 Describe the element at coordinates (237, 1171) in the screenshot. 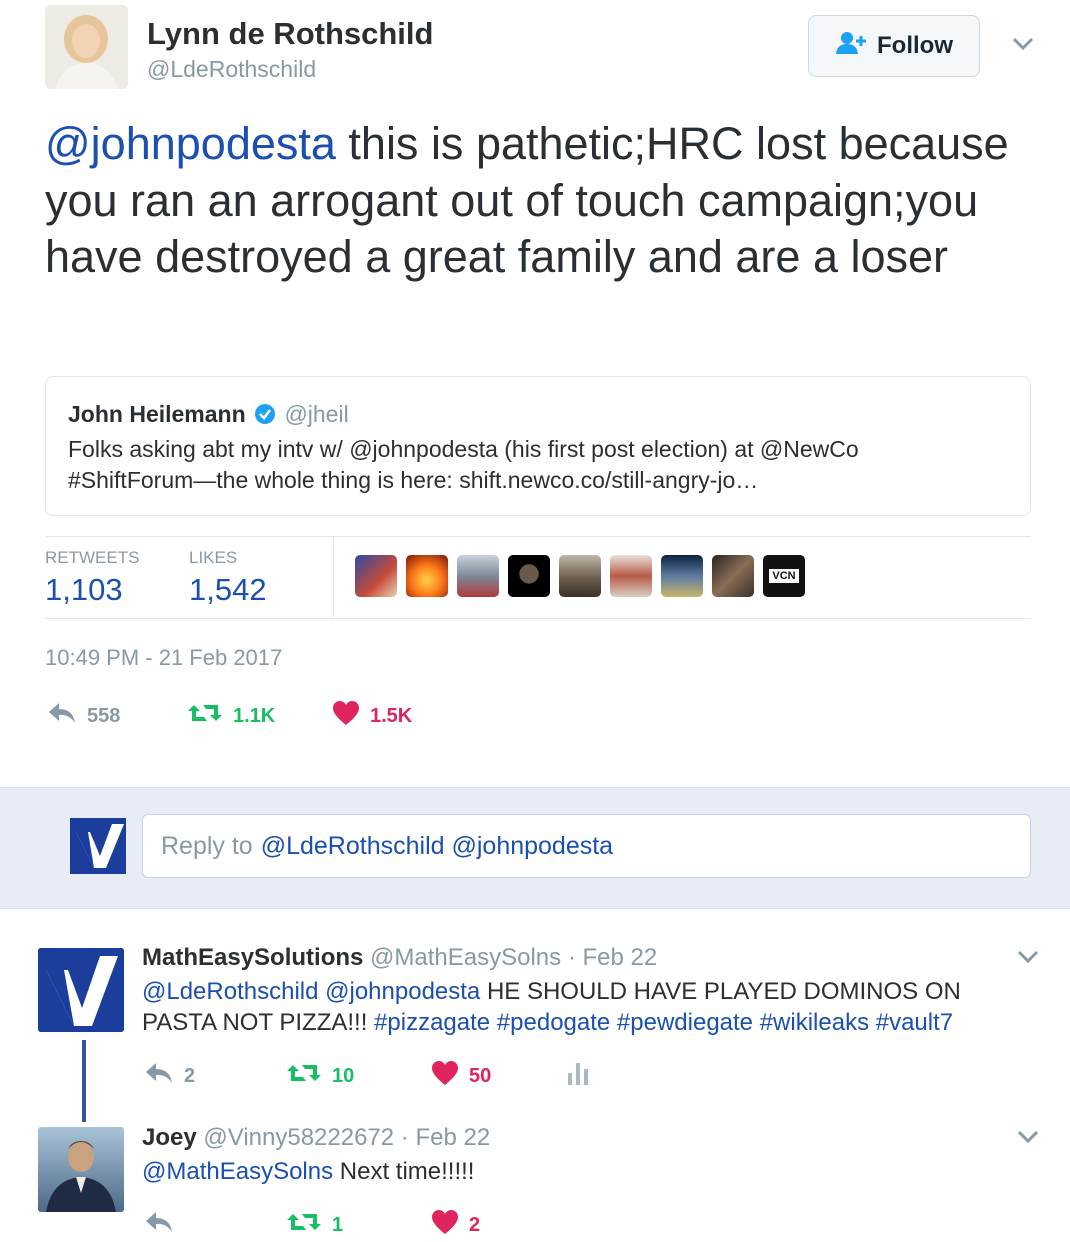

I see `reply-mention: @MathEasySolns` at that location.